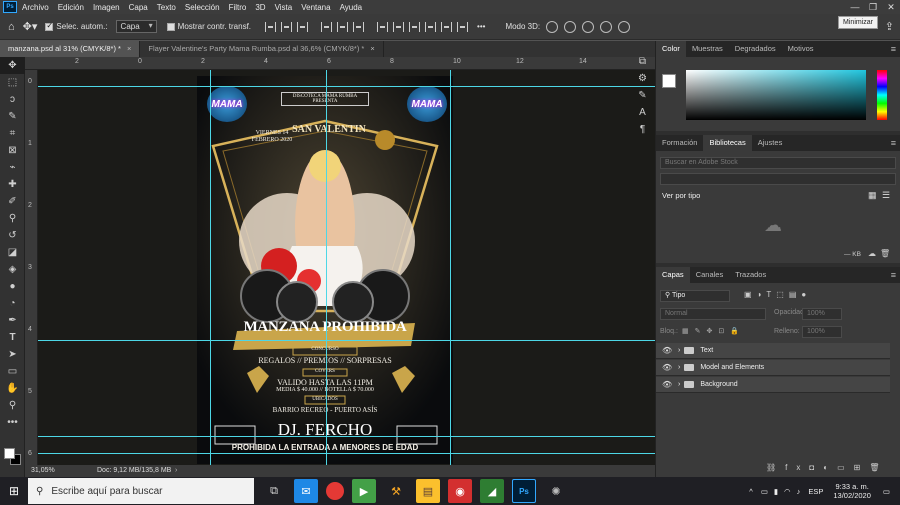 The image size is (900, 505). What do you see at coordinates (778, 179) in the screenshot?
I see `library-select` at bounding box center [778, 179].